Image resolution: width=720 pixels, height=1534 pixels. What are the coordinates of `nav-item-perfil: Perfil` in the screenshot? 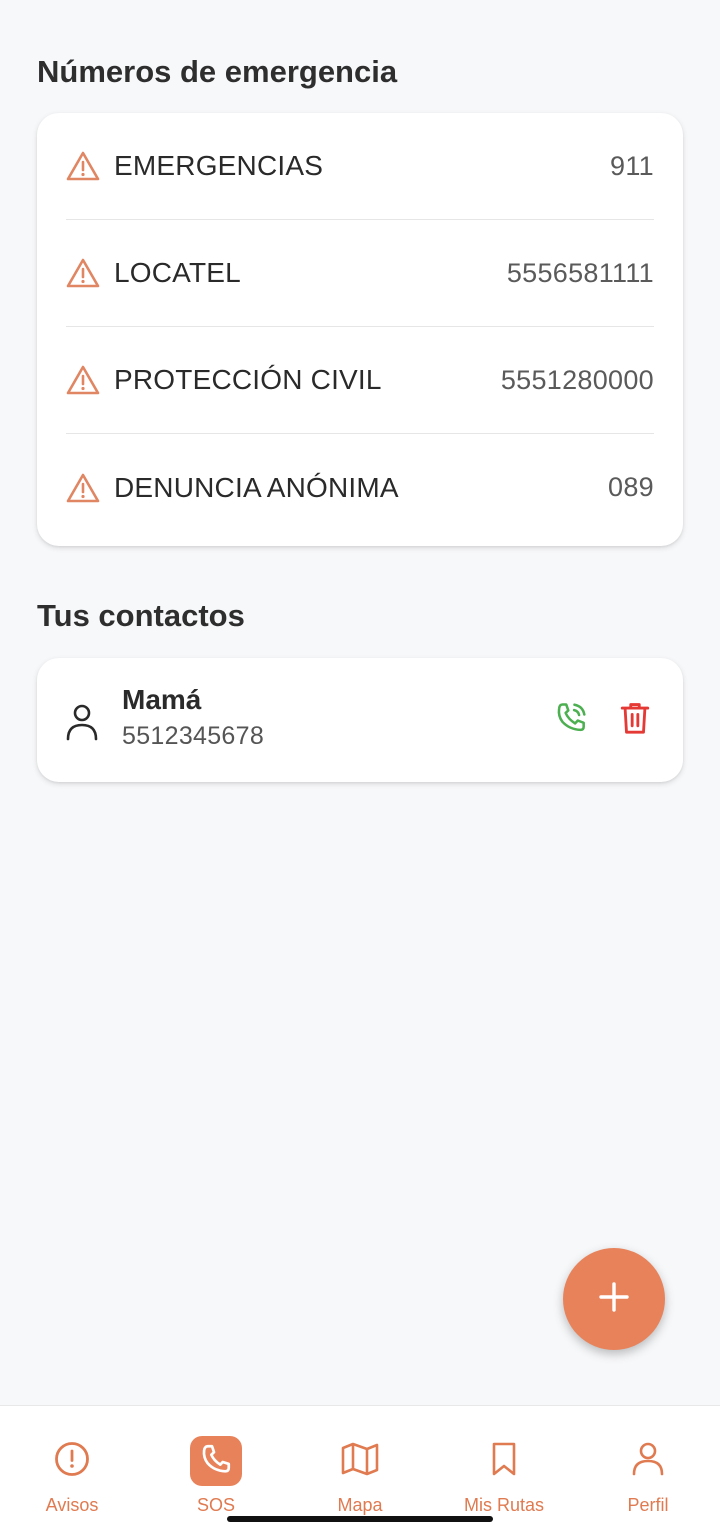 It's located at (648, 1461).